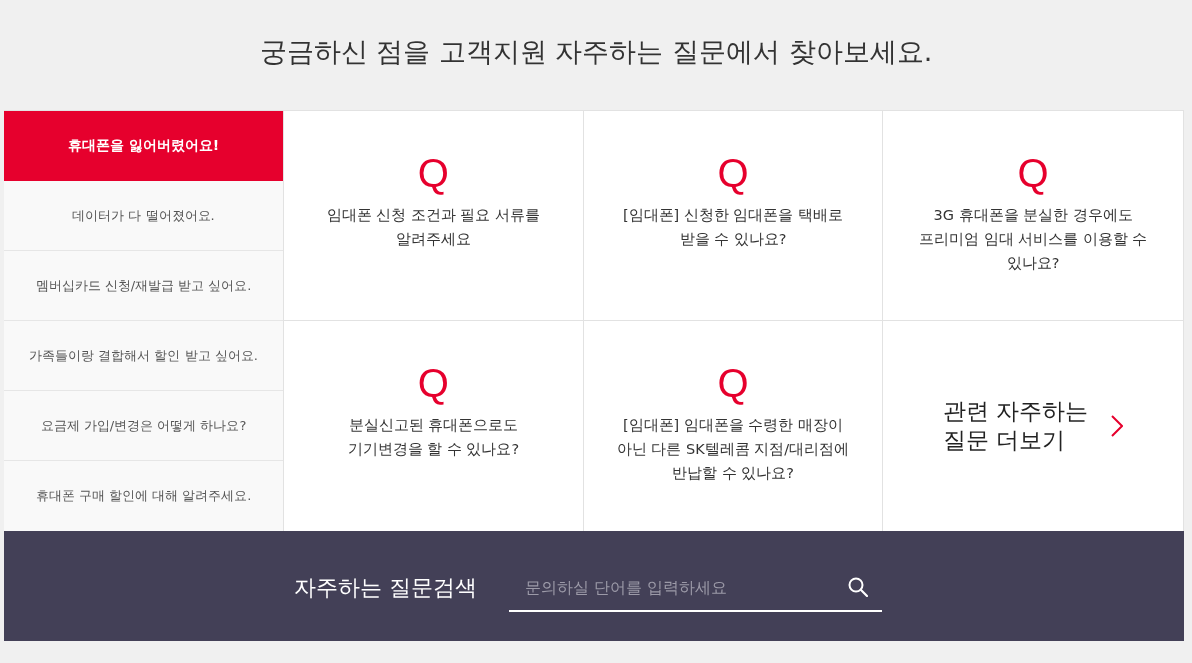 The height and width of the screenshot is (663, 1192). Describe the element at coordinates (143, 496) in the screenshot. I see `category-tab: 휴대폰 구매 할인에 대해 알려주세요.` at that location.